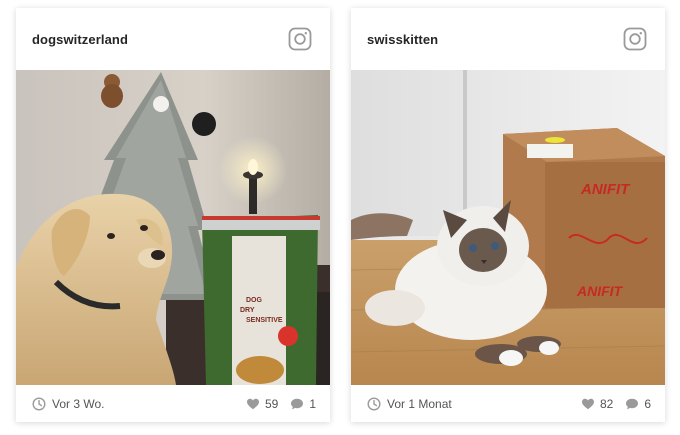 This screenshot has width=680, height=435. What do you see at coordinates (419, 403) in the screenshot?
I see `post-time-label: Vor 1 Monat` at bounding box center [419, 403].